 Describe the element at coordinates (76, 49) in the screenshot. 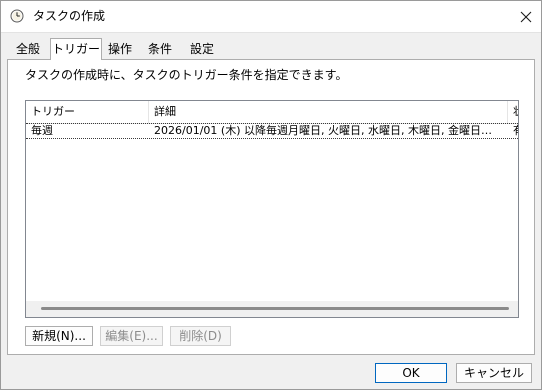

I see `tab-triggers: トリガー` at that location.